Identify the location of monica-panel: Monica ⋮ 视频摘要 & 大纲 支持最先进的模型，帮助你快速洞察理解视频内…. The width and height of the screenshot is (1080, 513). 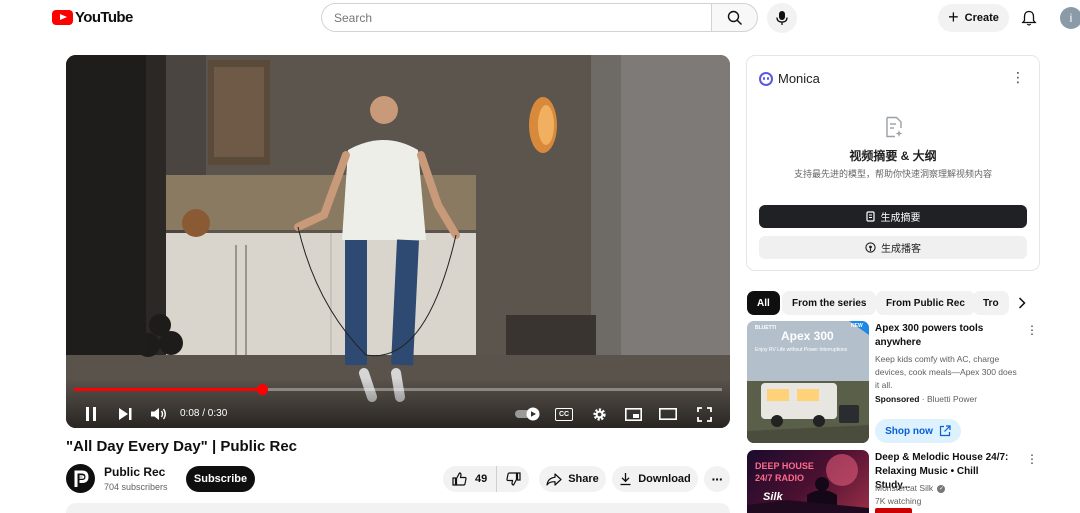
(893, 163).